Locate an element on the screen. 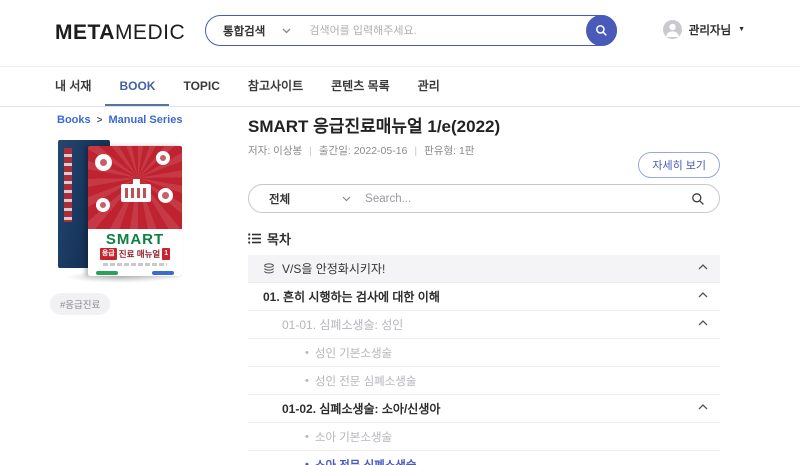 Image resolution: width=800 pixels, height=465 pixels. avatar is located at coordinates (672, 29).